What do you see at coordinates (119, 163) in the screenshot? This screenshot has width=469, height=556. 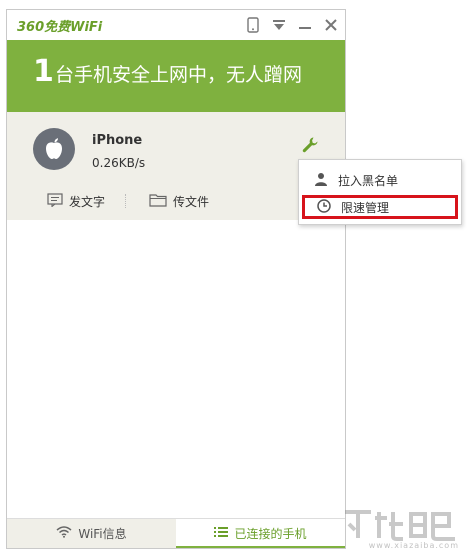 I see `device-speed: 0.26KB/s` at bounding box center [119, 163].